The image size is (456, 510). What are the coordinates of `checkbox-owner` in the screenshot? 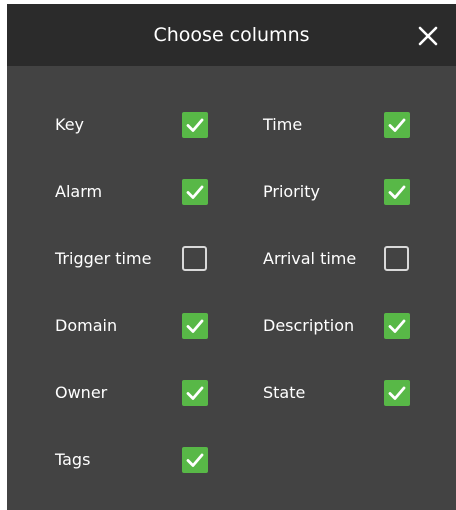 It's located at (195, 393).